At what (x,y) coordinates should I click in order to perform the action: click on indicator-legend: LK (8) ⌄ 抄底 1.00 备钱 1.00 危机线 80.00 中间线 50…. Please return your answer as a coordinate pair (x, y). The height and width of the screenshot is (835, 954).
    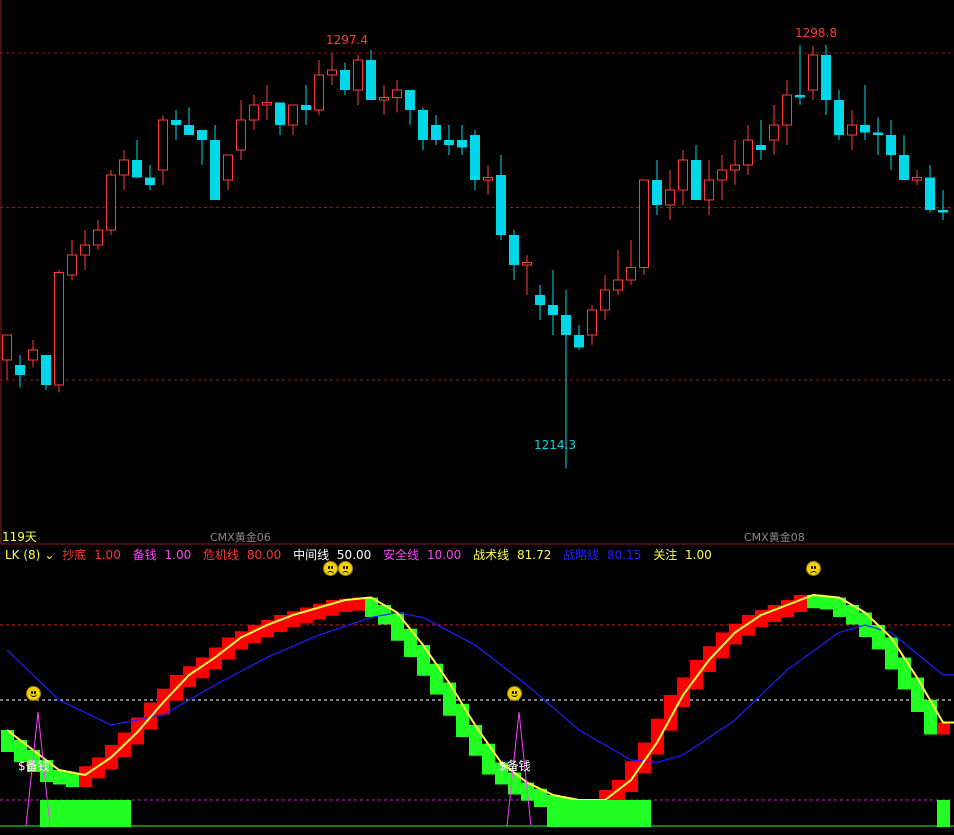
    Looking at the image, I should click on (362, 554).